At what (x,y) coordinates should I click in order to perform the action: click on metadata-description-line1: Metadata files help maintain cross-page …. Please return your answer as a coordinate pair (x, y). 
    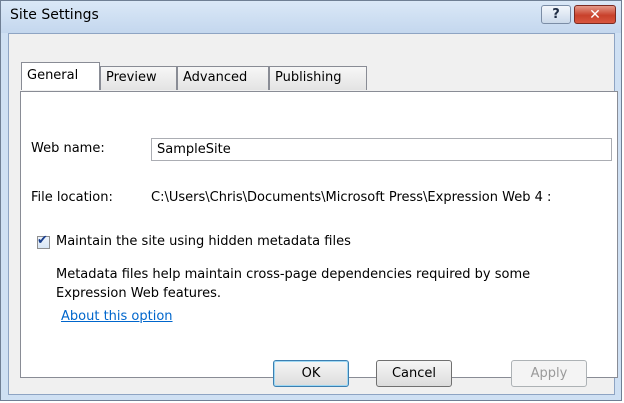
    Looking at the image, I should click on (293, 274).